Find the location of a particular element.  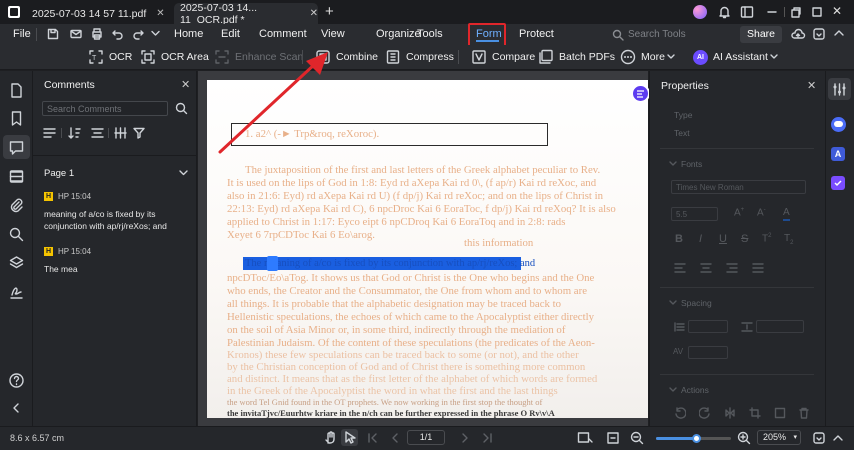

collapse-ribbon-icon is located at coordinates (839, 33).